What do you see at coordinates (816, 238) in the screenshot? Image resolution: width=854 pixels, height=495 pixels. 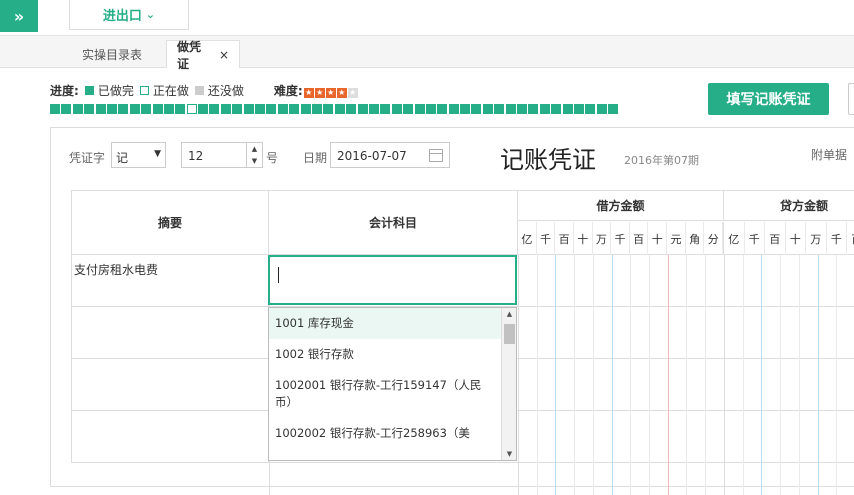 I see `credit-digit-4: 万` at bounding box center [816, 238].